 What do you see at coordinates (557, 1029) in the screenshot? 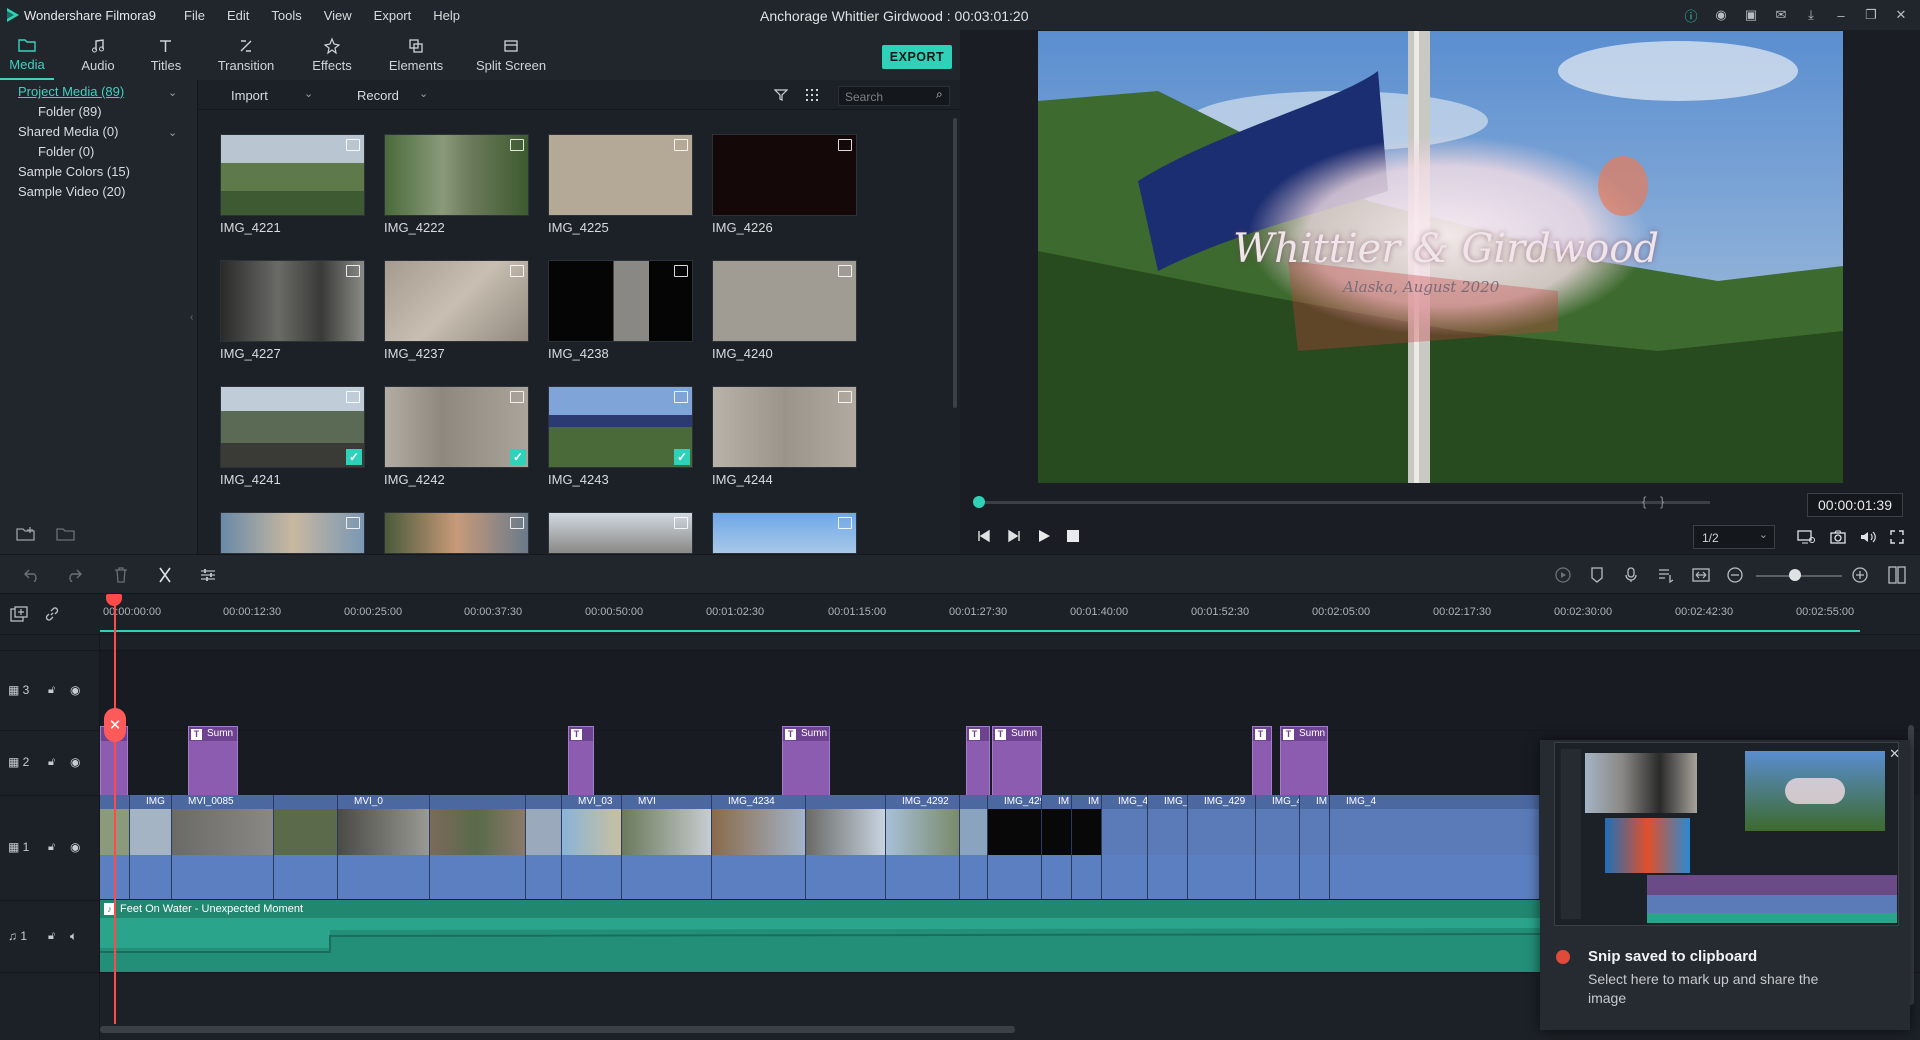
I see `timeline-horizontal-scrollbar` at bounding box center [557, 1029].